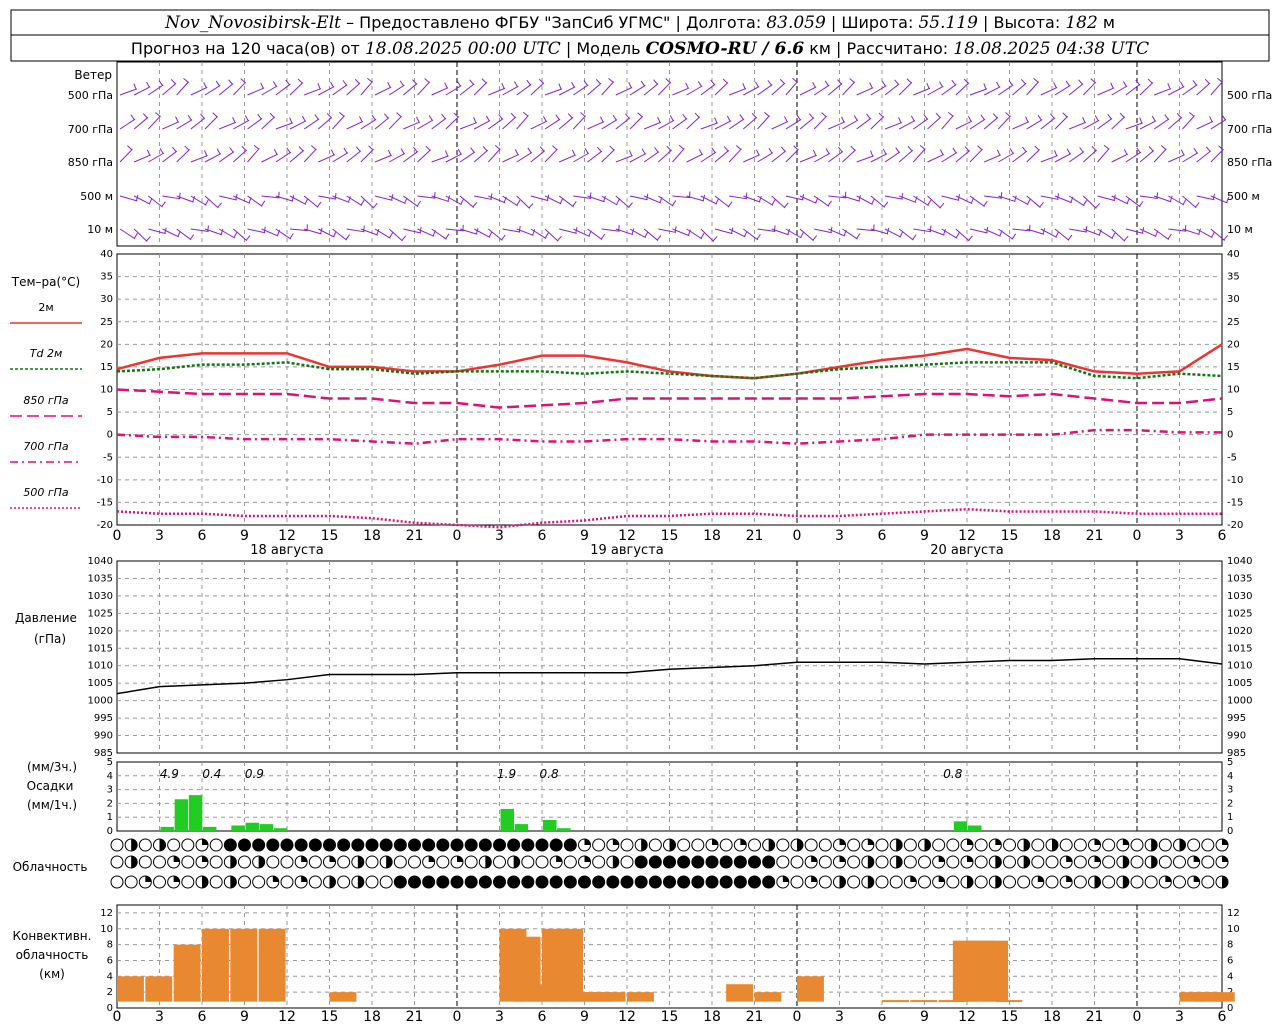 The image size is (1280, 1024). Describe the element at coordinates (550, 825) in the screenshot. I see `precip-bar` at that location.